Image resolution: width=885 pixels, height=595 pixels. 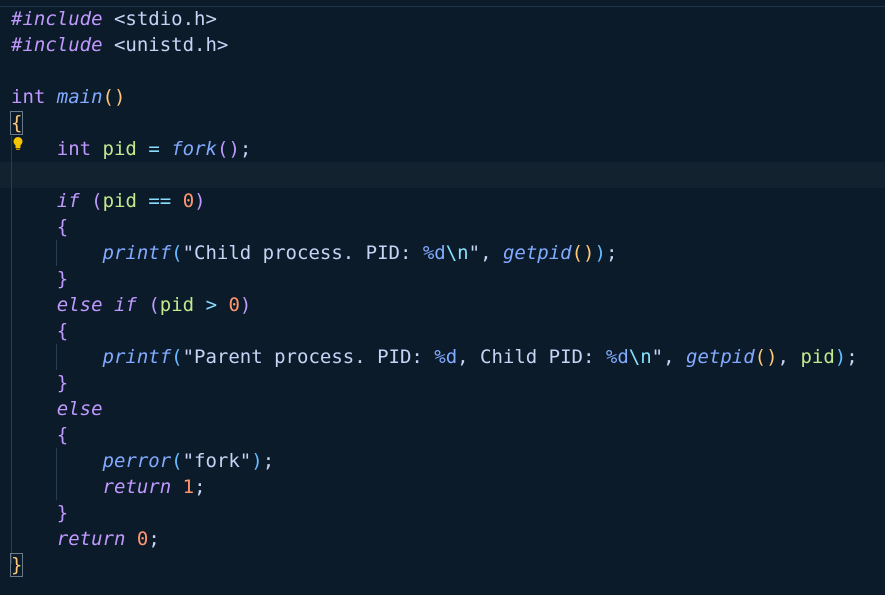 I want to click on code-token: fork, so click(x=194, y=149).